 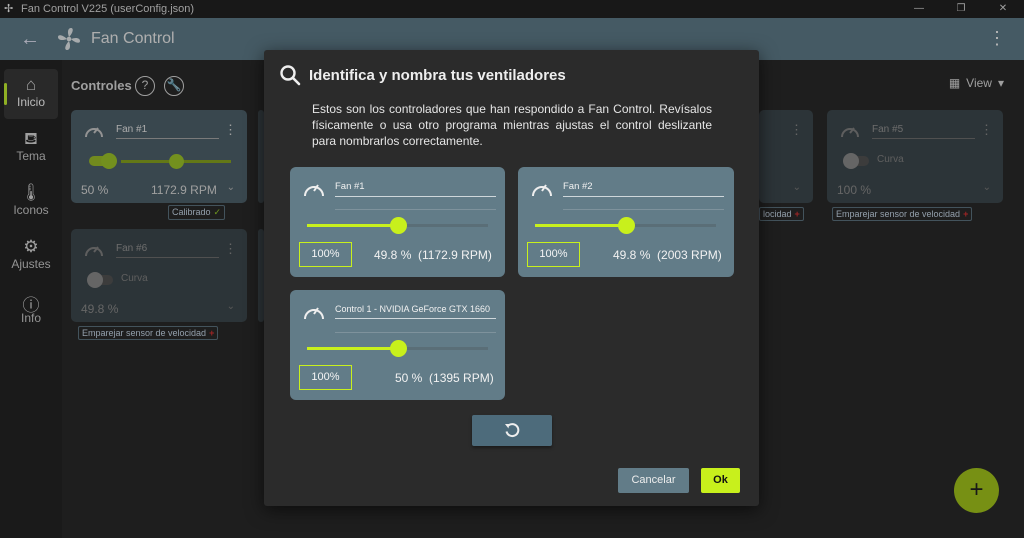 What do you see at coordinates (667, 255) in the screenshot?
I see `fan-readout: 49.8 % (2003 RPM)` at bounding box center [667, 255].